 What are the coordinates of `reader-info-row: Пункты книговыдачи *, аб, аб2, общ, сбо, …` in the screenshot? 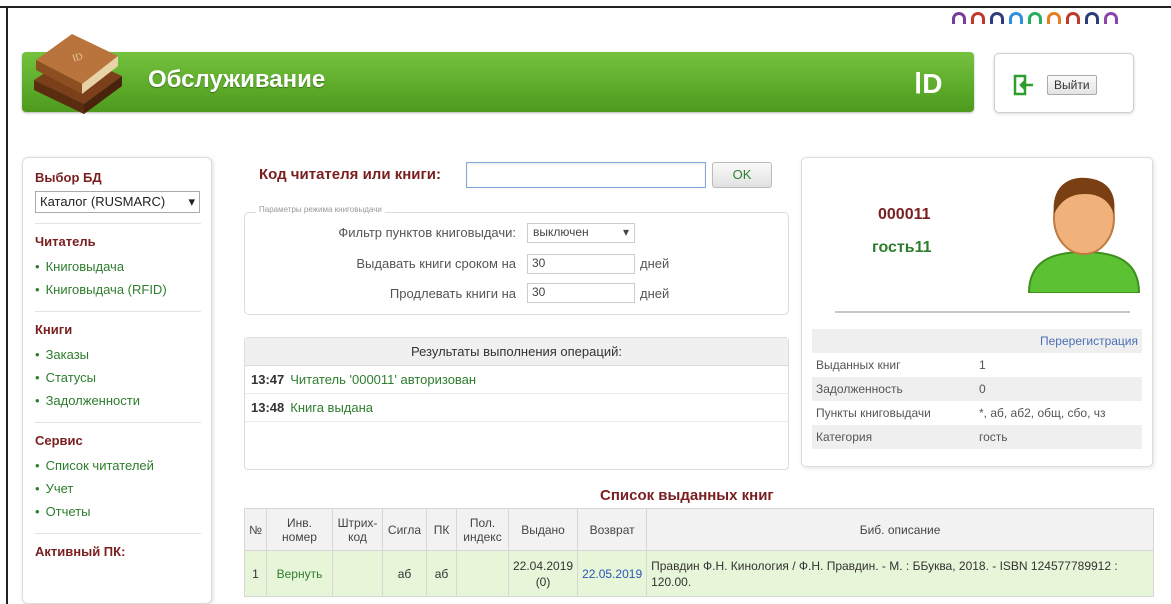 It's located at (977, 413).